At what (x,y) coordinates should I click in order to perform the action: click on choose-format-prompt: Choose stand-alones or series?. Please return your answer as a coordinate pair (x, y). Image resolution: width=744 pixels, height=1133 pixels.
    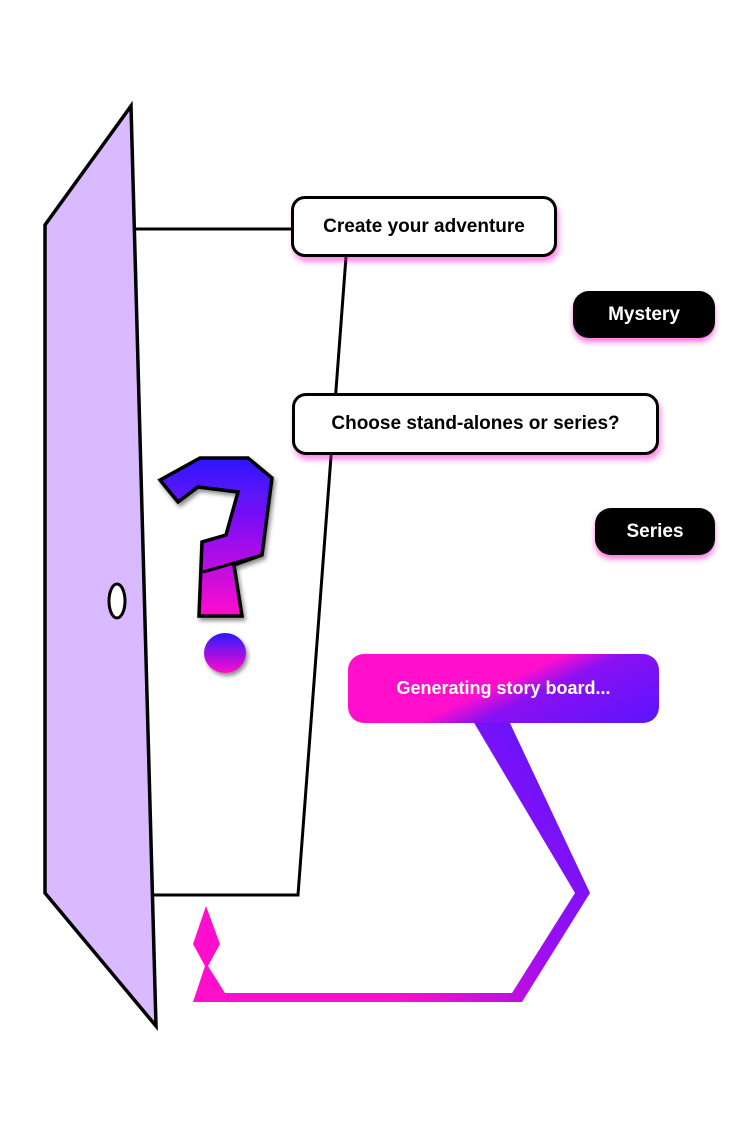
    Looking at the image, I should click on (475, 424).